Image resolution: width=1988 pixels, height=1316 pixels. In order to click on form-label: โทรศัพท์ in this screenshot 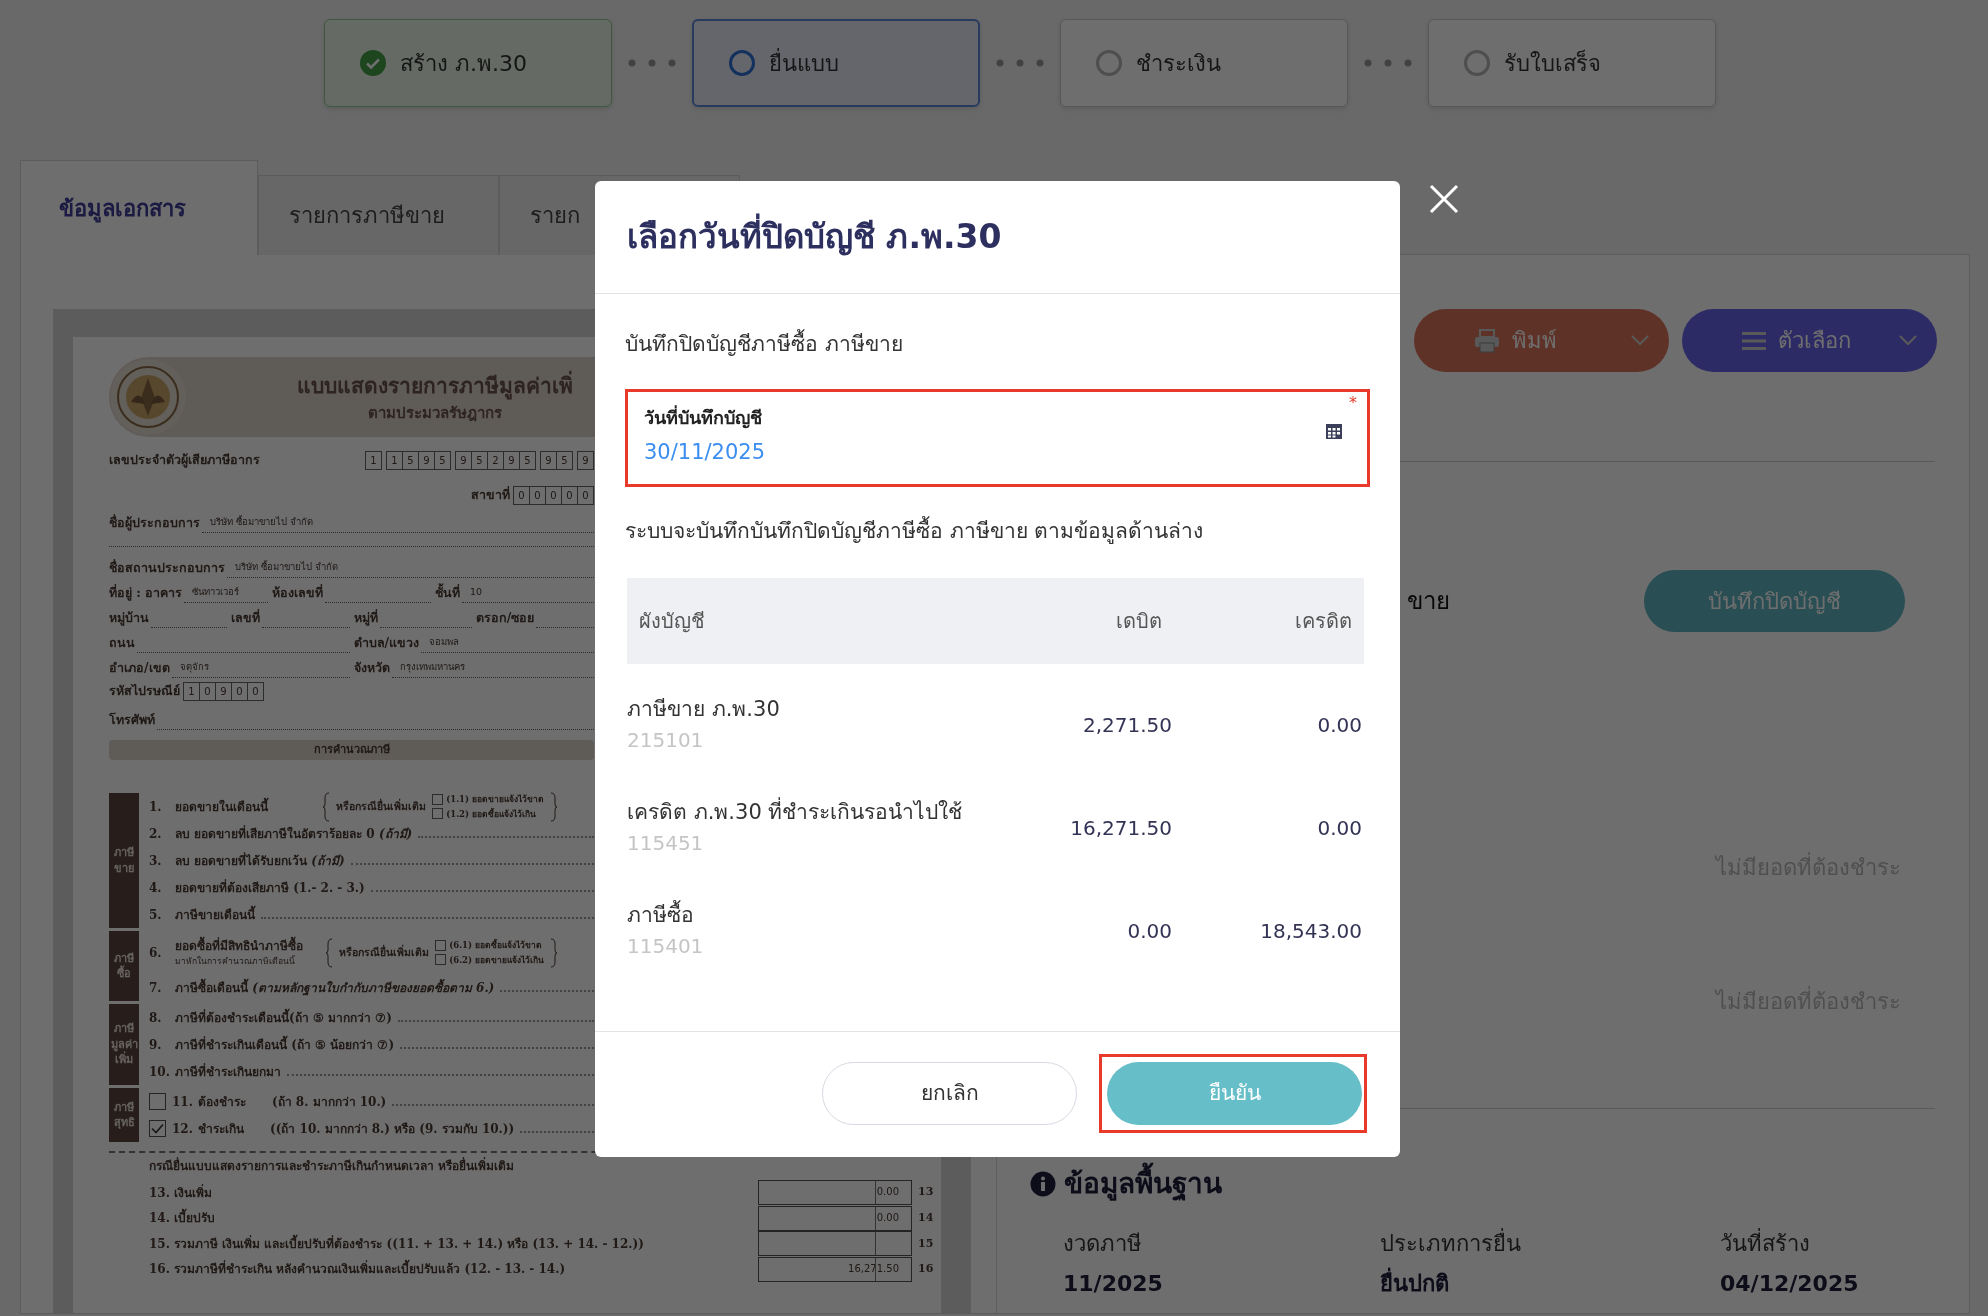, I will do `click(132, 720)`.